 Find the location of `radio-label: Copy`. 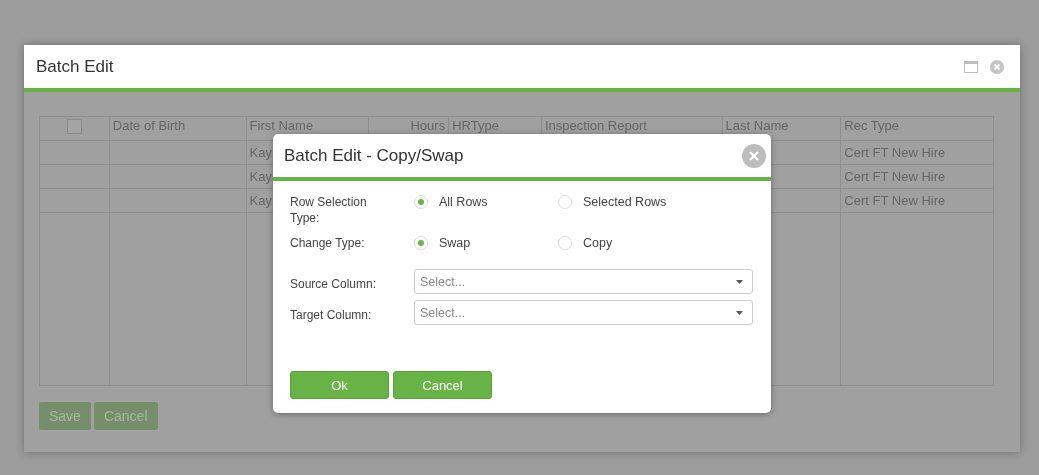

radio-label: Copy is located at coordinates (598, 243).